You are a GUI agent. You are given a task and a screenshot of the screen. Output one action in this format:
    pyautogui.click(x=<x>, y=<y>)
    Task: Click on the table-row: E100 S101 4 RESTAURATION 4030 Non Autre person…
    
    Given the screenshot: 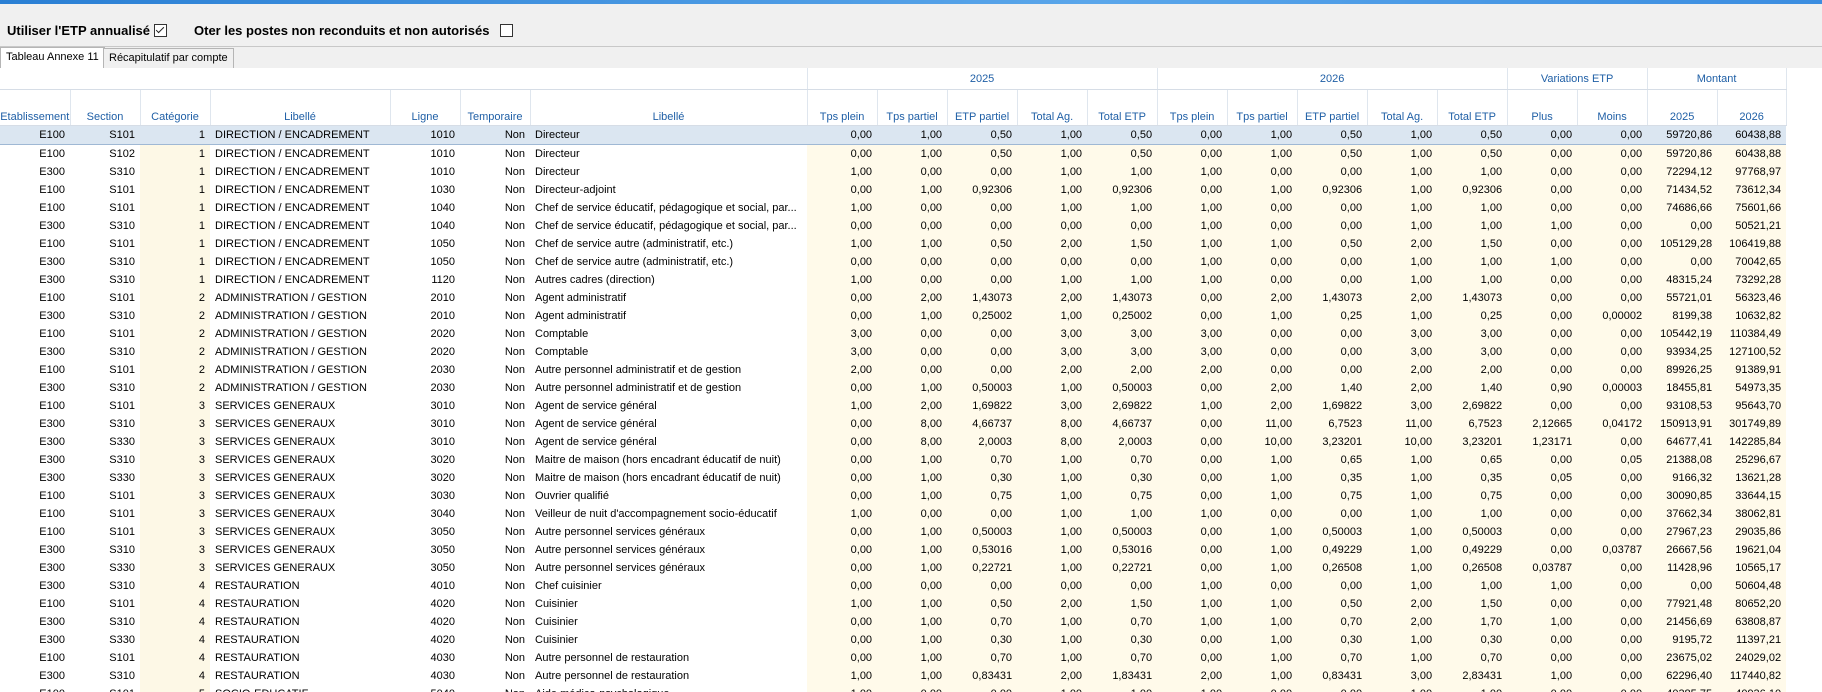 What is the action you would take?
    pyautogui.click(x=893, y=658)
    